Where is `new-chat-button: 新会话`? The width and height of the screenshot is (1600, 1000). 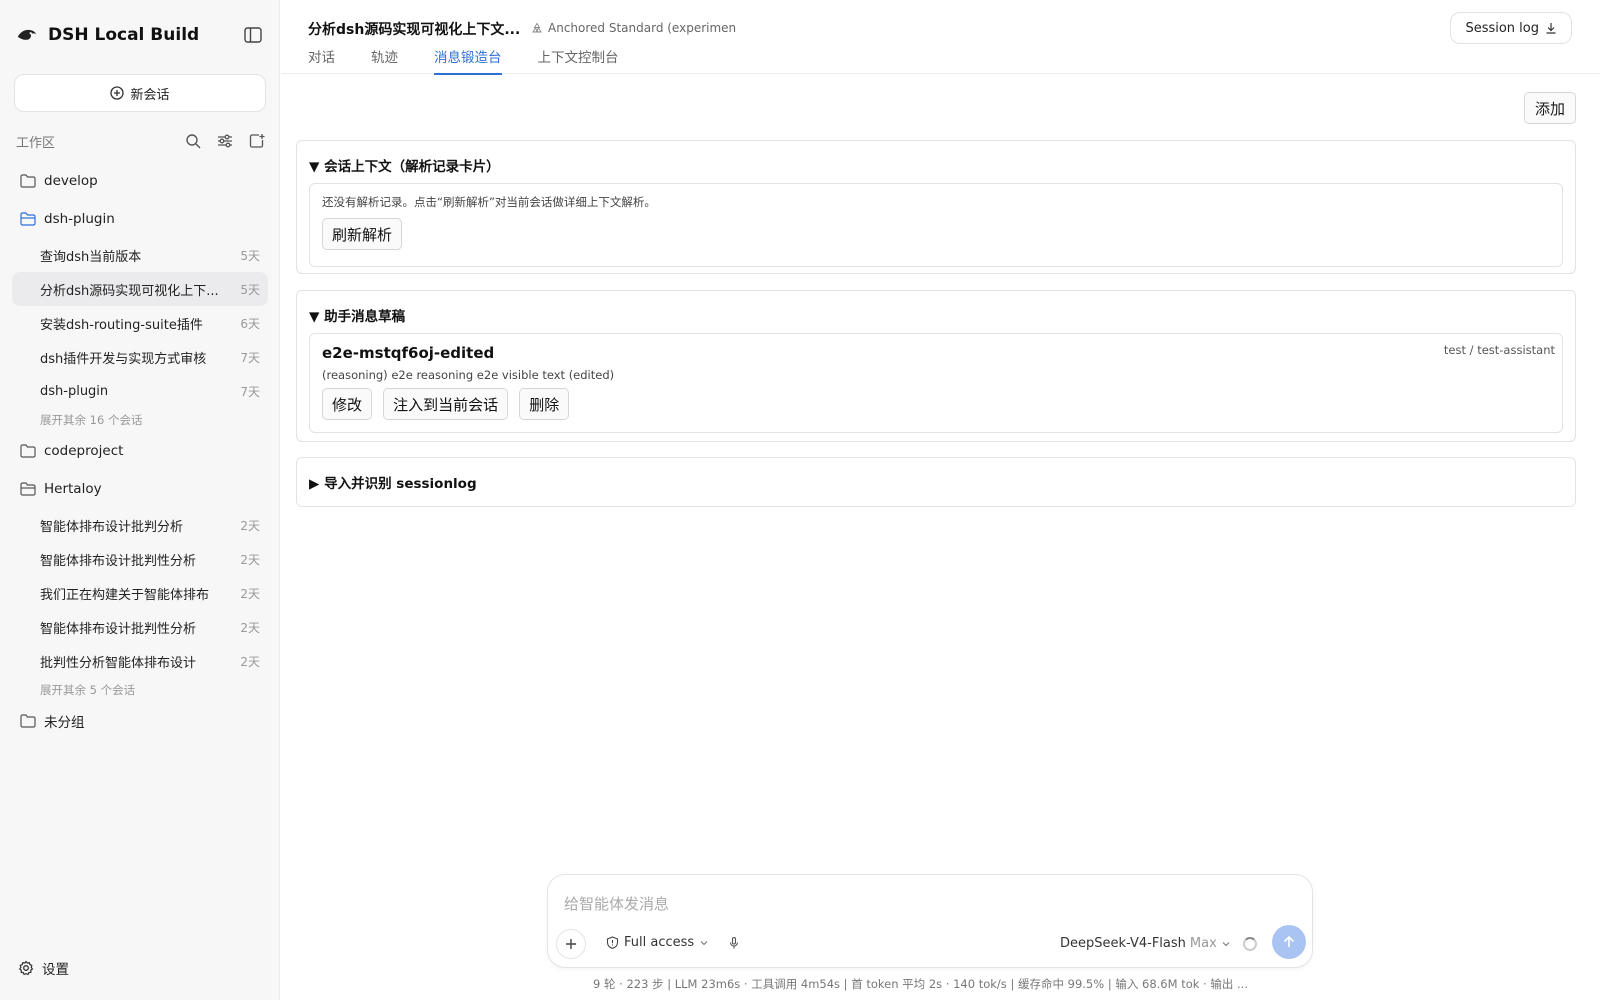 new-chat-button: 新会话 is located at coordinates (140, 93).